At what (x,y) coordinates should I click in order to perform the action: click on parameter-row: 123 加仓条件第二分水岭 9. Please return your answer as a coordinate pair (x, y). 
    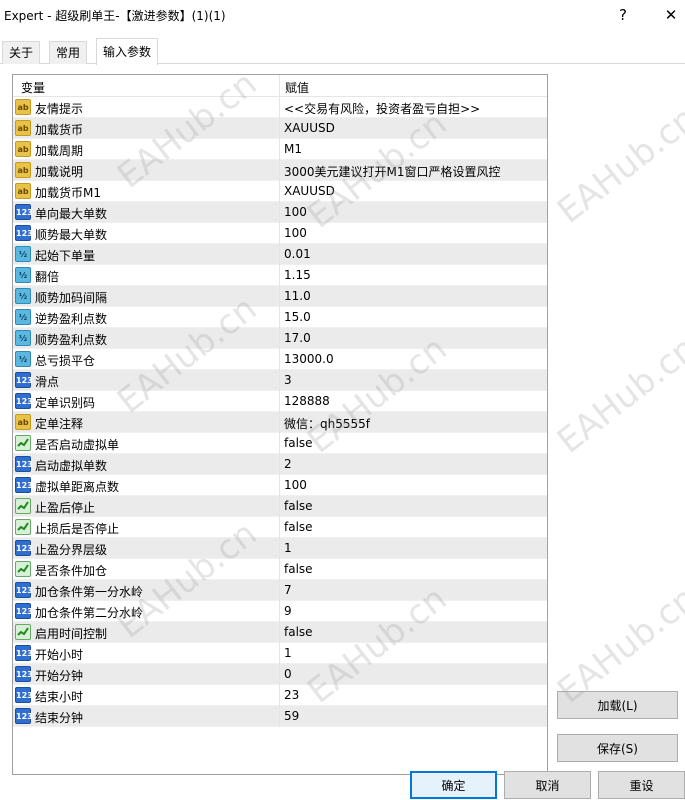
    Looking at the image, I should click on (280, 611).